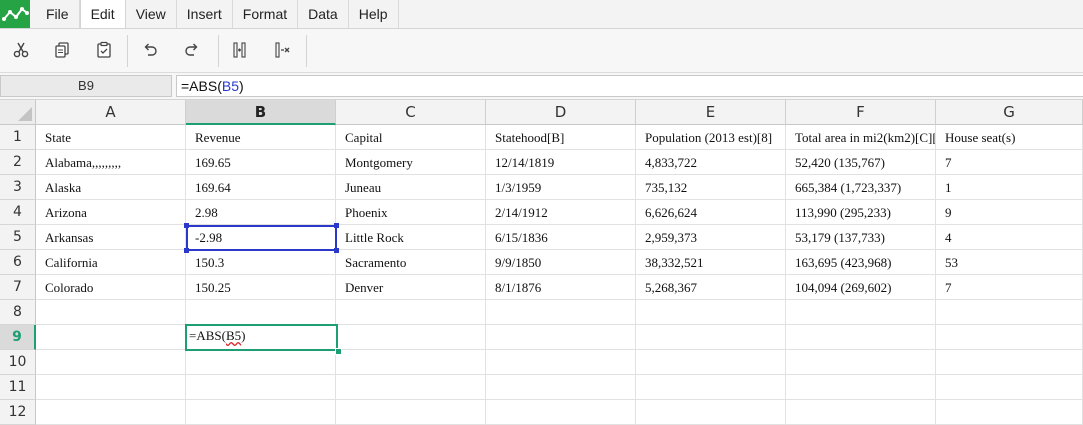 The width and height of the screenshot is (1083, 425). I want to click on menu-insert: Insert, so click(205, 14).